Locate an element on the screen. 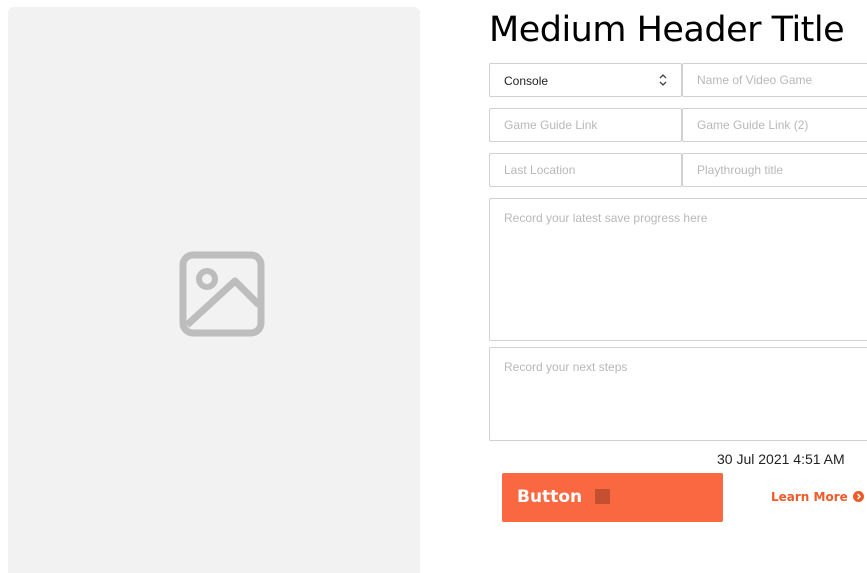 Image resolution: width=867 pixels, height=573 pixels. page-title: Medium Header Title is located at coordinates (667, 30).